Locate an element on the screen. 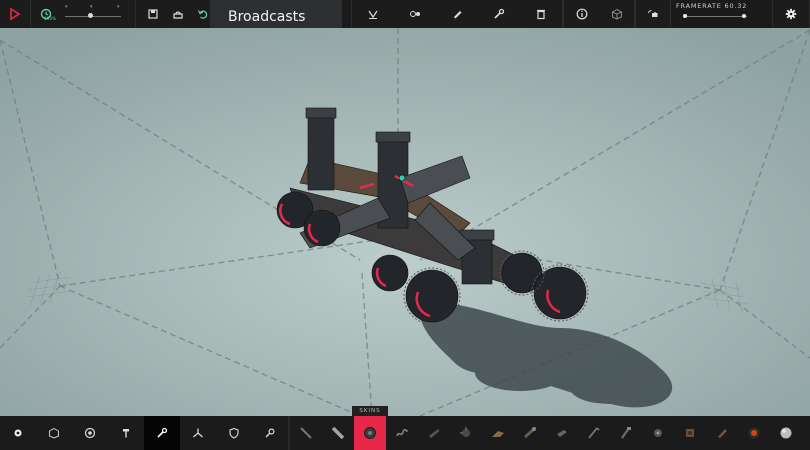 This screenshot has height=450, width=810. block-ball is located at coordinates (754, 433).